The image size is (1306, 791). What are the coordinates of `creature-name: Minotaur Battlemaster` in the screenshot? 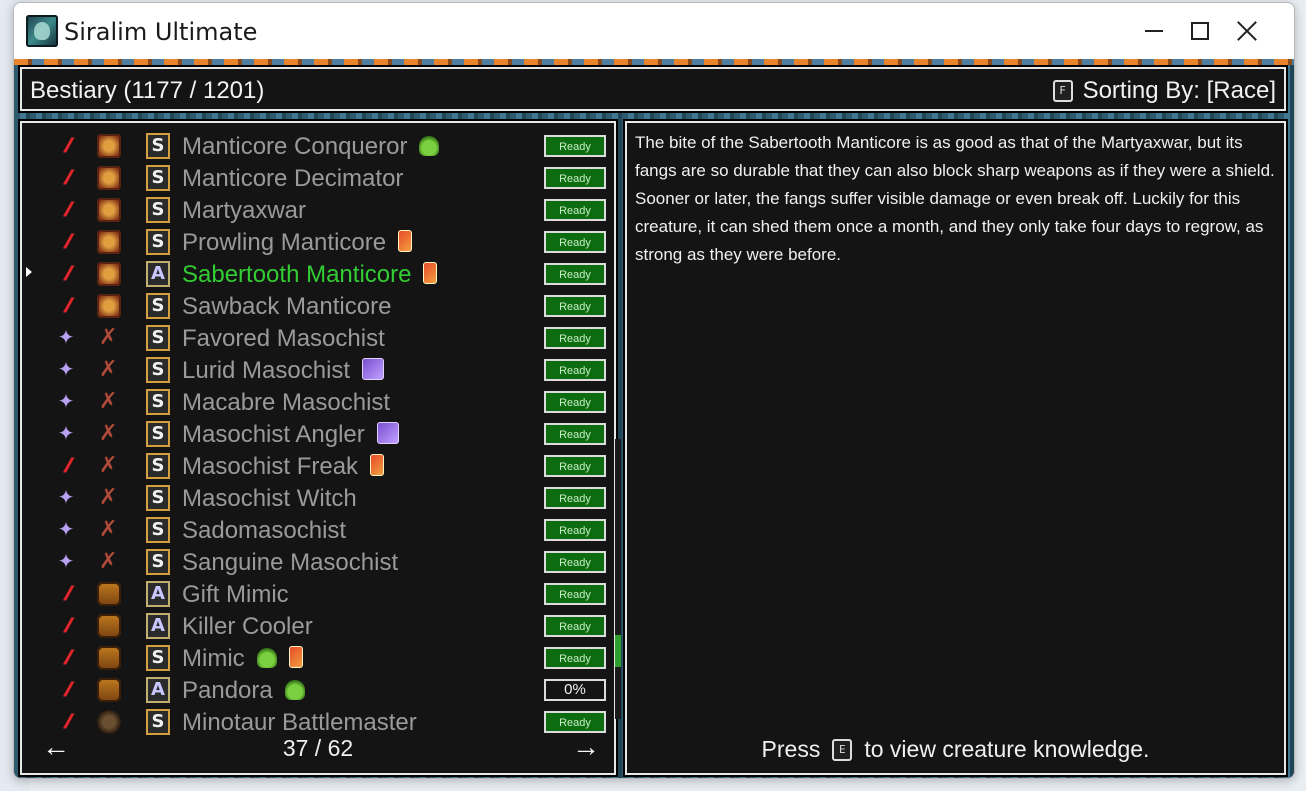 It's located at (299, 722).